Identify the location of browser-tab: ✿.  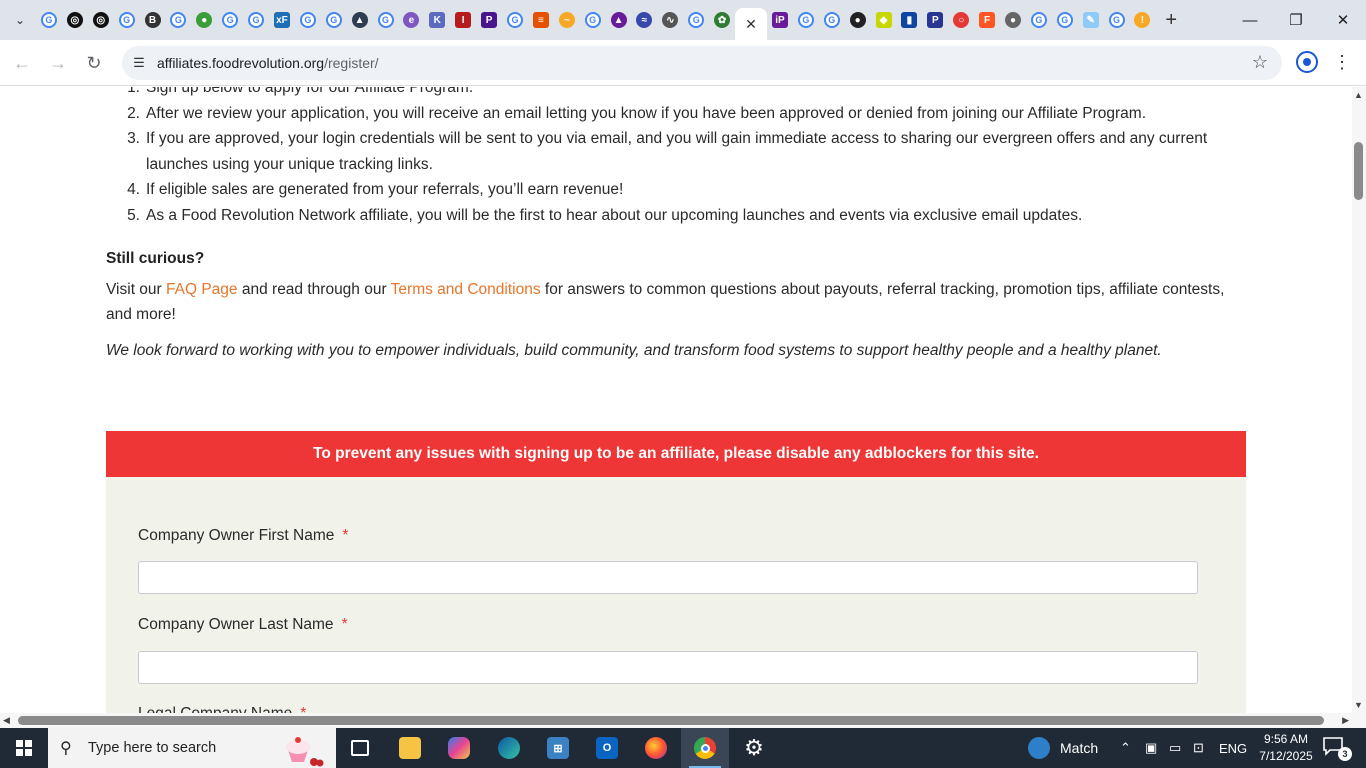
(722, 20).